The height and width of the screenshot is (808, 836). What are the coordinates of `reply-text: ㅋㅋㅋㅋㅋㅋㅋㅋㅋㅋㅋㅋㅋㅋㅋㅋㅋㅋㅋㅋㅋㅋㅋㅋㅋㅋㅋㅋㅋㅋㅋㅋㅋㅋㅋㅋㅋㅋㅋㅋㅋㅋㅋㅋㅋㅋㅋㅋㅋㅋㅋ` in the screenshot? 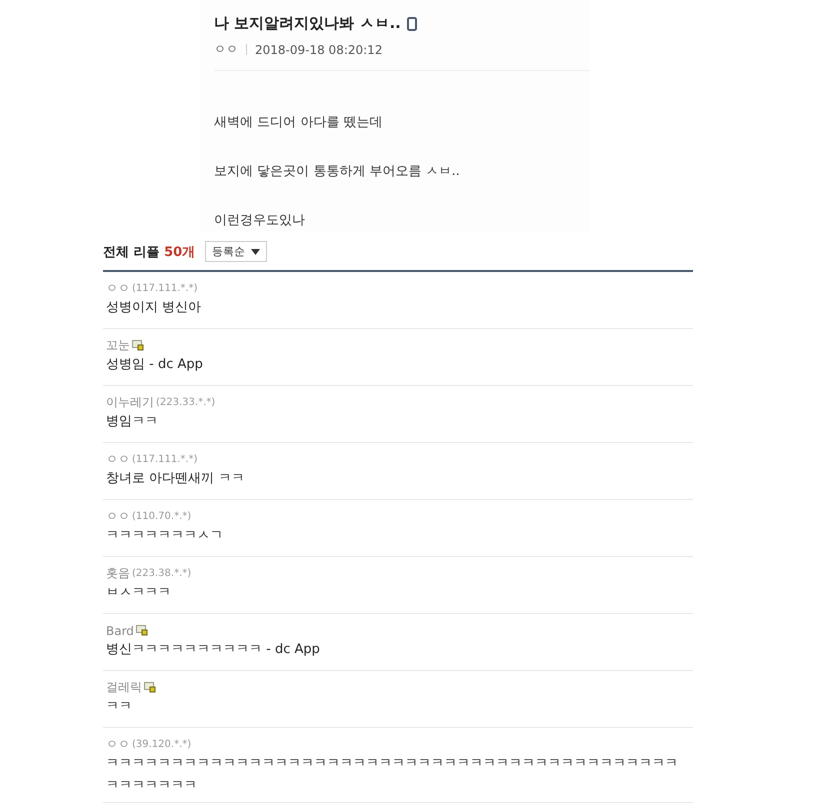 It's located at (392, 775).